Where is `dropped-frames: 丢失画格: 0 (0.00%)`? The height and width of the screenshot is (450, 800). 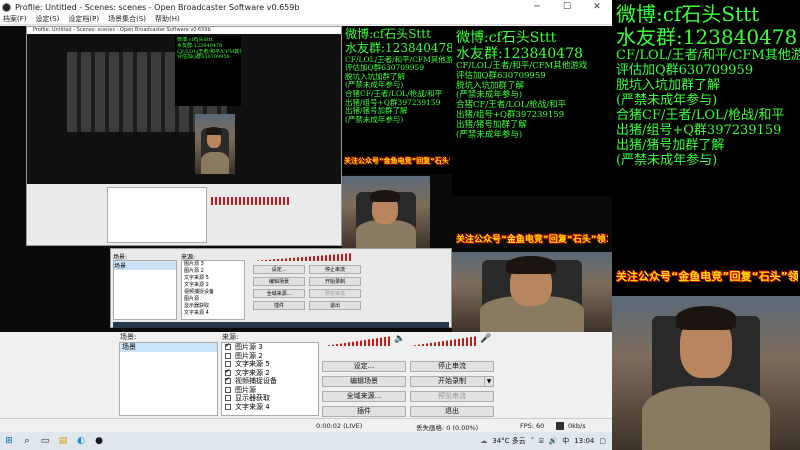 dropped-frames: 丢失画格: 0 (0.00%) is located at coordinates (447, 428).